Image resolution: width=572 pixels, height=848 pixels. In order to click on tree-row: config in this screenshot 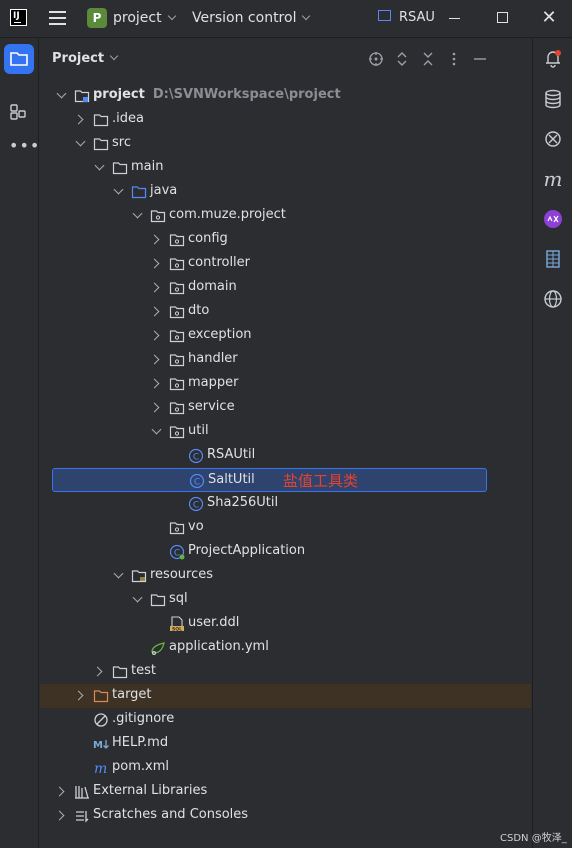, I will do `click(285, 240)`.